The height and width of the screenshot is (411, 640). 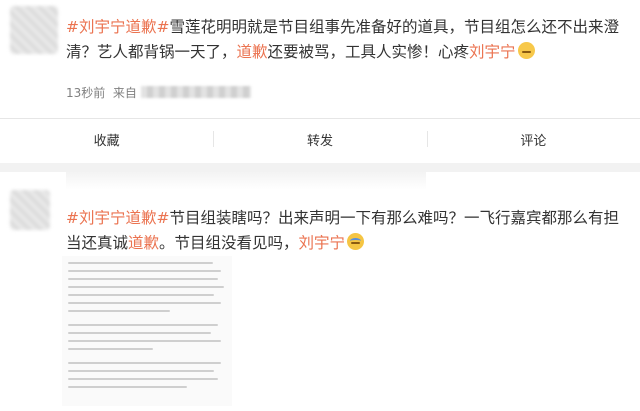 I want to click on username-blurred, so click(x=246, y=181).